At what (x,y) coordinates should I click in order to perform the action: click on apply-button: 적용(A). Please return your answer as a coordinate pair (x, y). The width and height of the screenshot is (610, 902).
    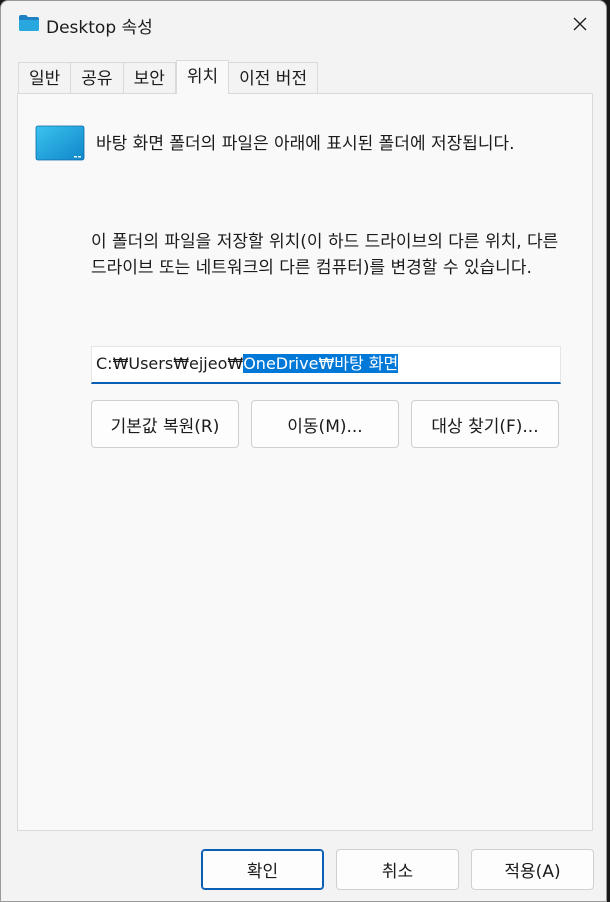
    Looking at the image, I should click on (532, 869).